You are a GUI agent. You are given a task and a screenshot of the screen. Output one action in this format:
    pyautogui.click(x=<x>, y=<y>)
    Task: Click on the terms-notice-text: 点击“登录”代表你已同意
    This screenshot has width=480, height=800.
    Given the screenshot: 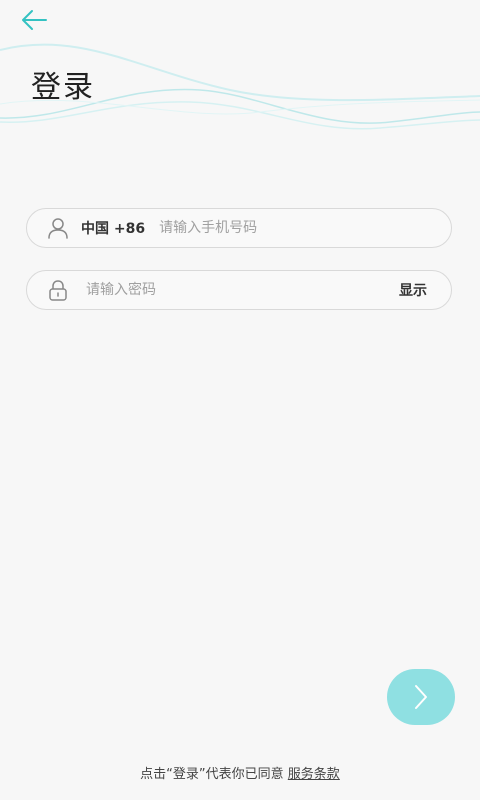 What is the action you would take?
    pyautogui.click(x=212, y=774)
    